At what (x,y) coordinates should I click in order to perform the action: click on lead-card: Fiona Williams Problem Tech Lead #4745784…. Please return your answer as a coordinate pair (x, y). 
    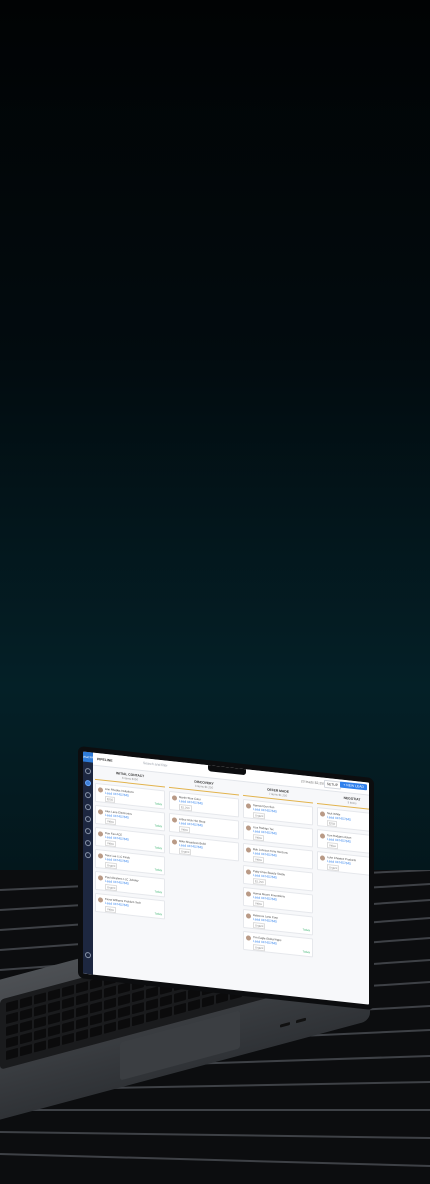
    Looking at the image, I should click on (130, 906).